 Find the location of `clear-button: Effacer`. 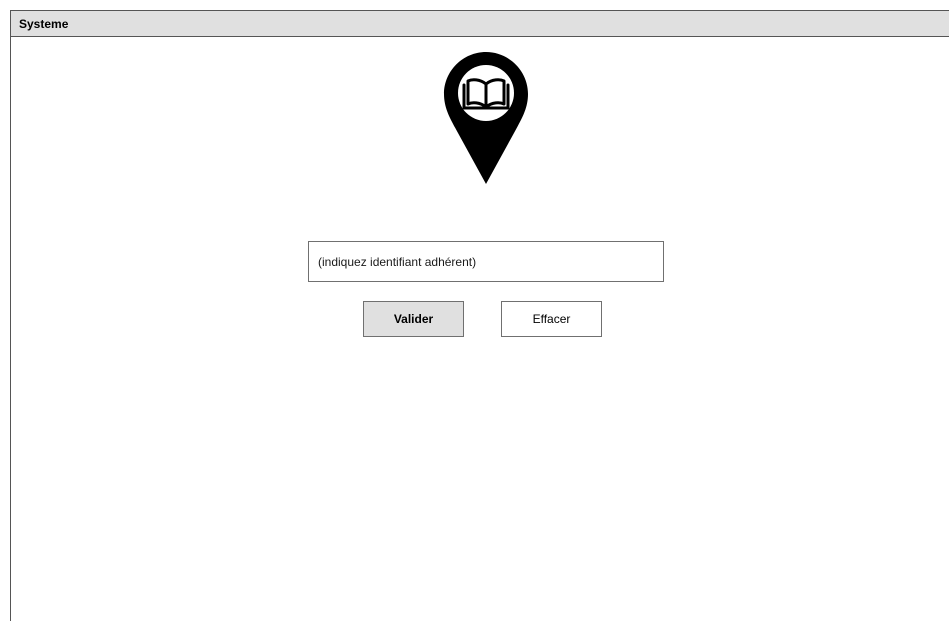

clear-button: Effacer is located at coordinates (551, 319).